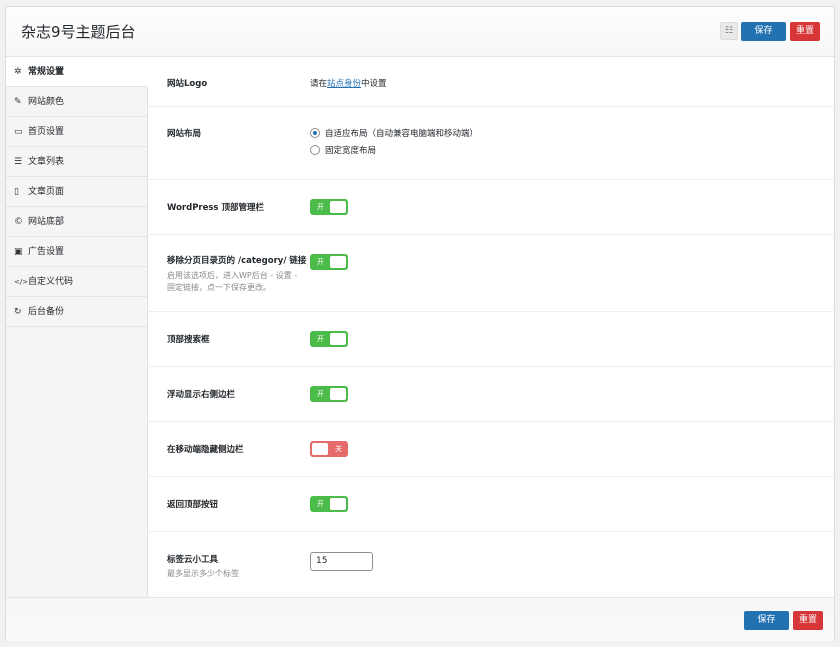 The height and width of the screenshot is (647, 840). Describe the element at coordinates (763, 31) in the screenshot. I see `header-save-button: 保存` at that location.